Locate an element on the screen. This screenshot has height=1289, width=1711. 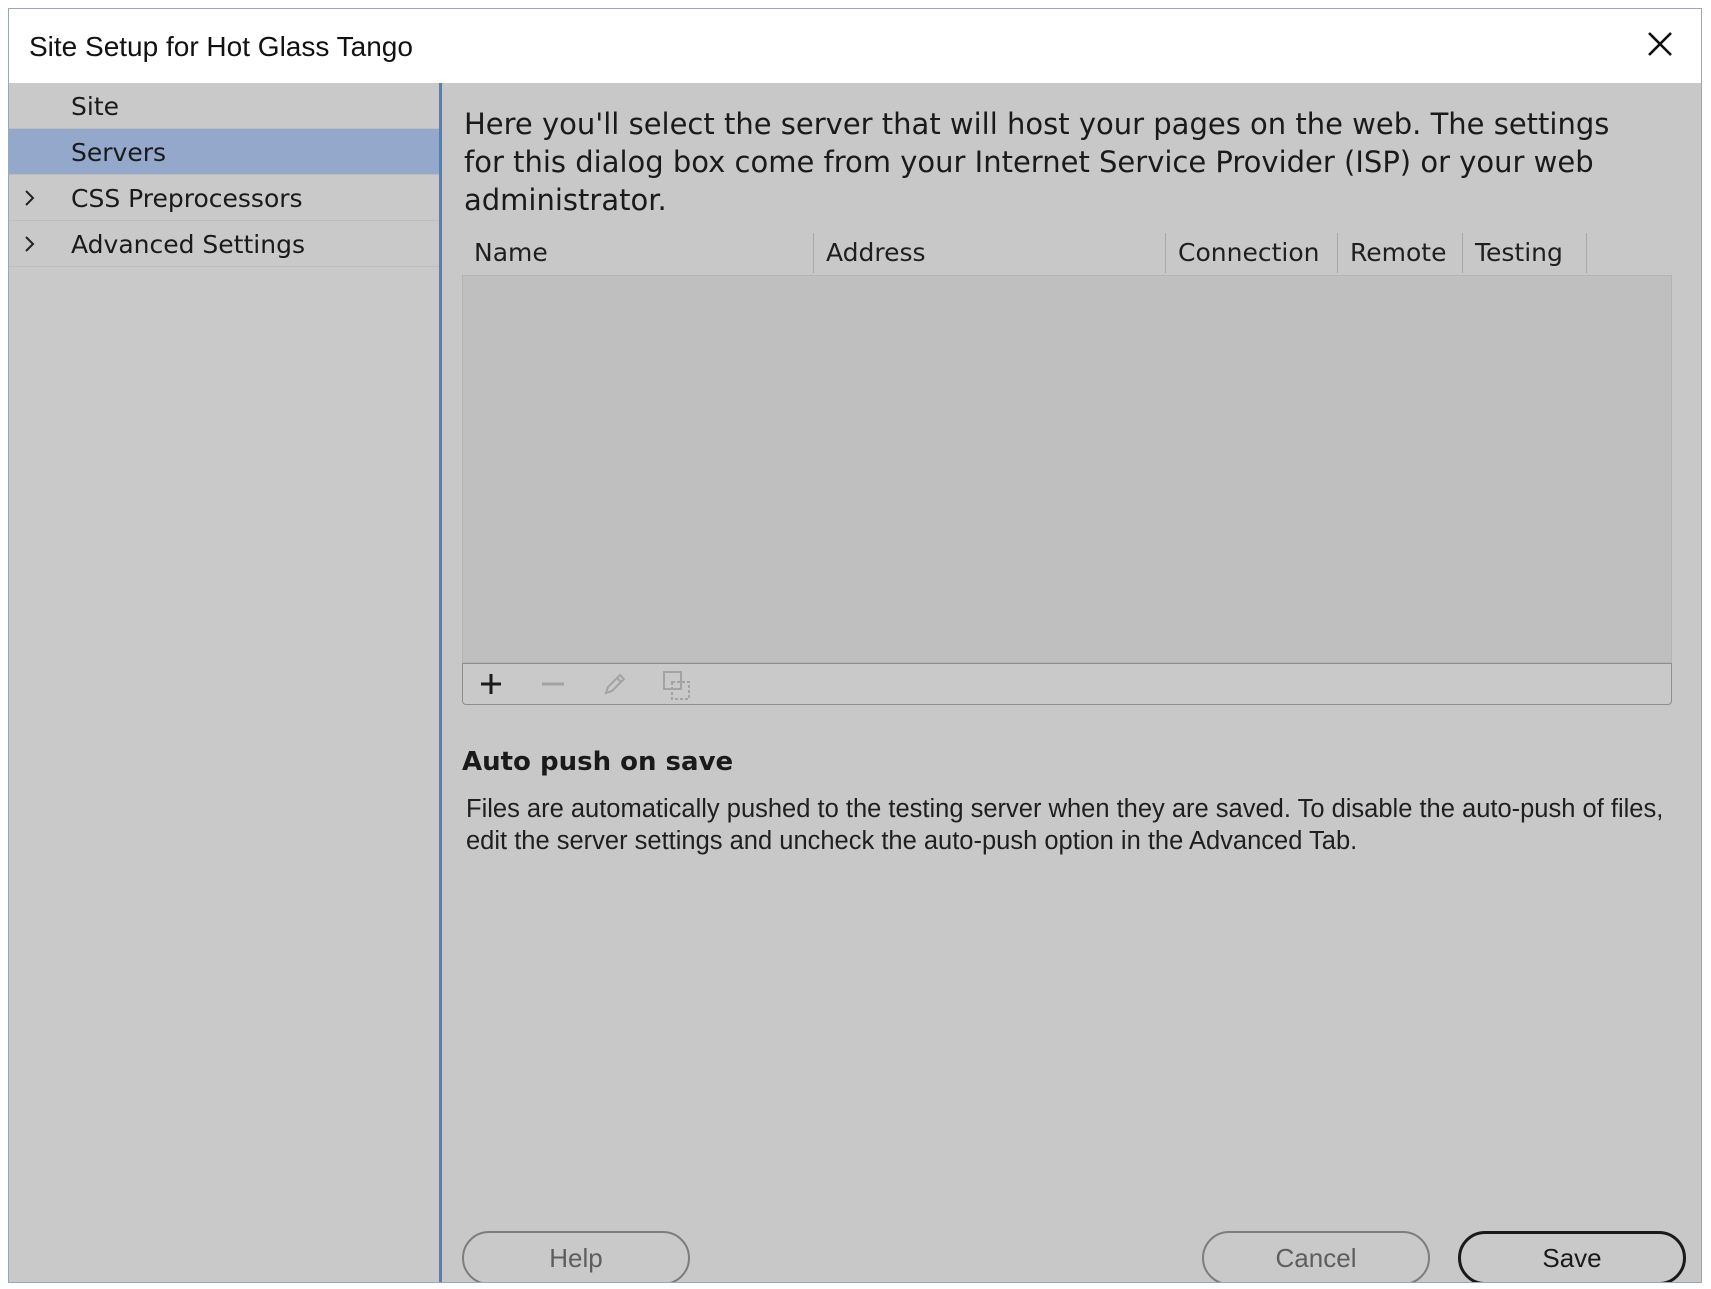
sidebar-item-css-preprocessors: CSS Preprocessors is located at coordinates (224, 198).